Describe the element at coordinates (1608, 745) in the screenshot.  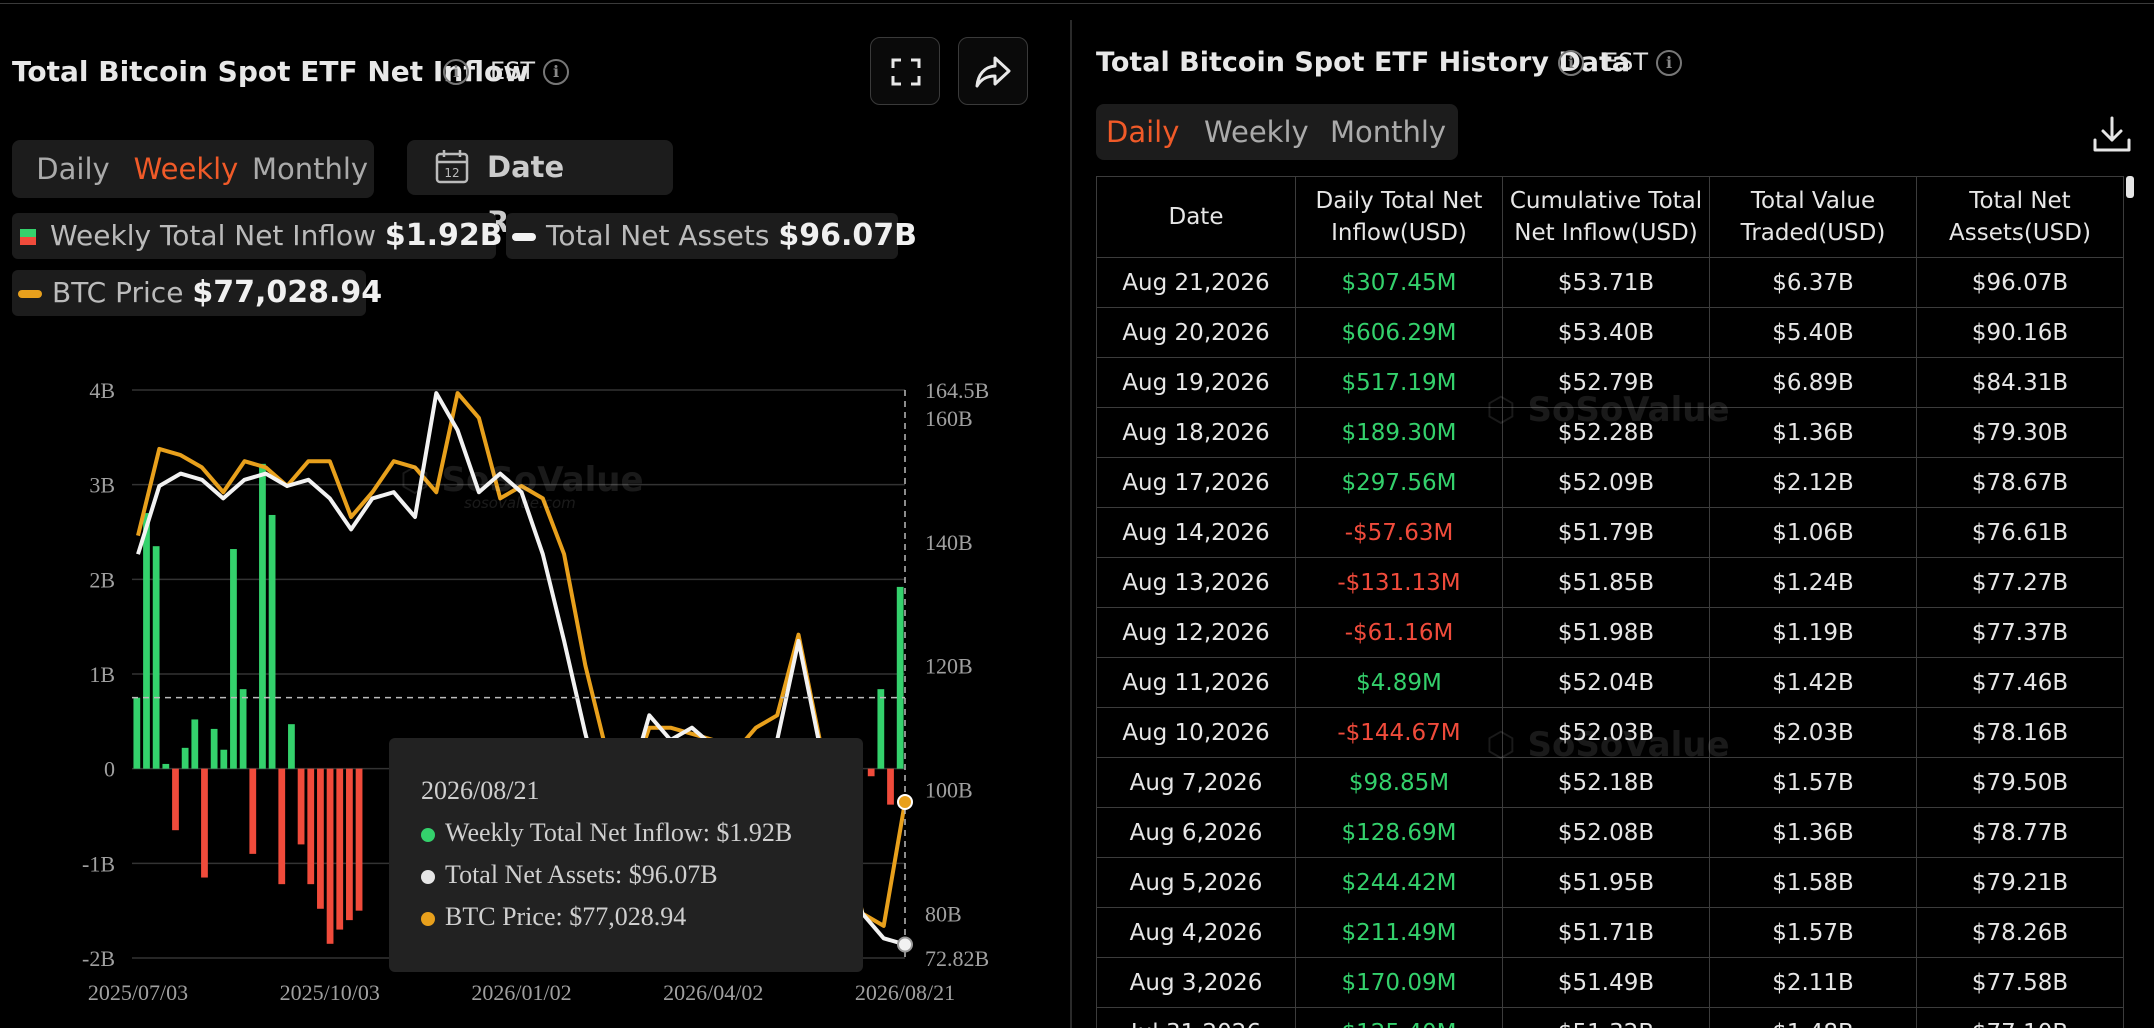
I see `table-watermark-2: ⬡ SoSoValue` at that location.